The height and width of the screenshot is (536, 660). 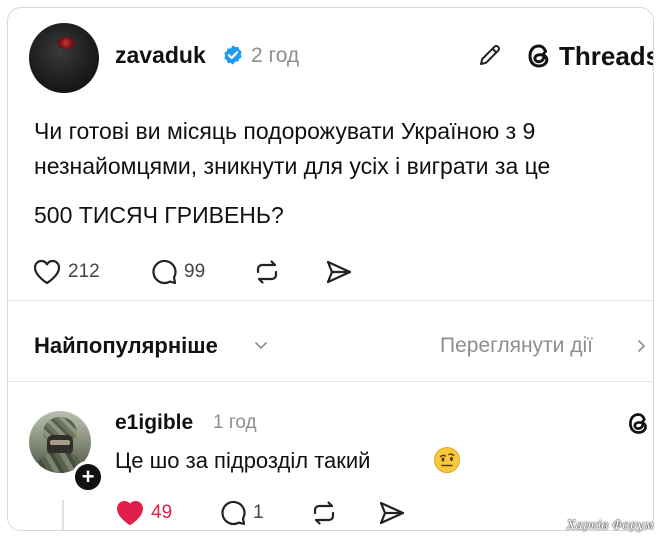 What do you see at coordinates (88, 477) in the screenshot?
I see `follow-plus-icon: +` at bounding box center [88, 477].